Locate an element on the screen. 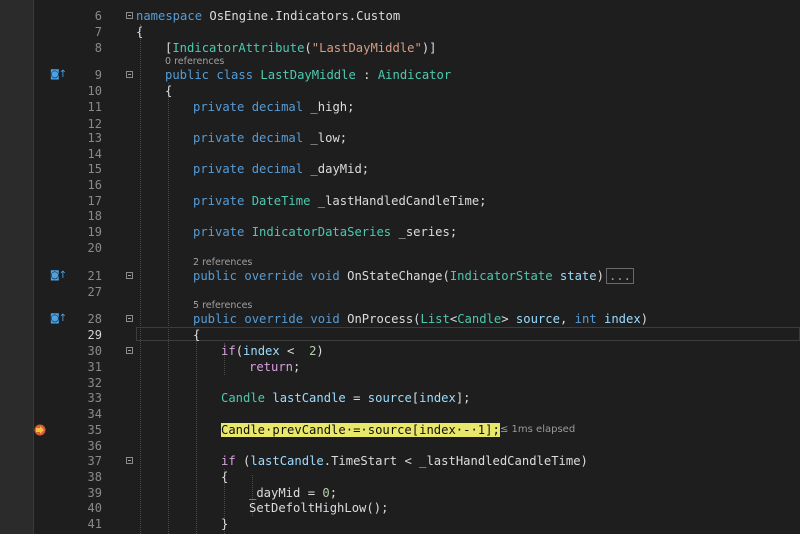 The width and height of the screenshot is (800, 534). code-text: namespace OsEngine.Indicators.Custom is located at coordinates (268, 16).